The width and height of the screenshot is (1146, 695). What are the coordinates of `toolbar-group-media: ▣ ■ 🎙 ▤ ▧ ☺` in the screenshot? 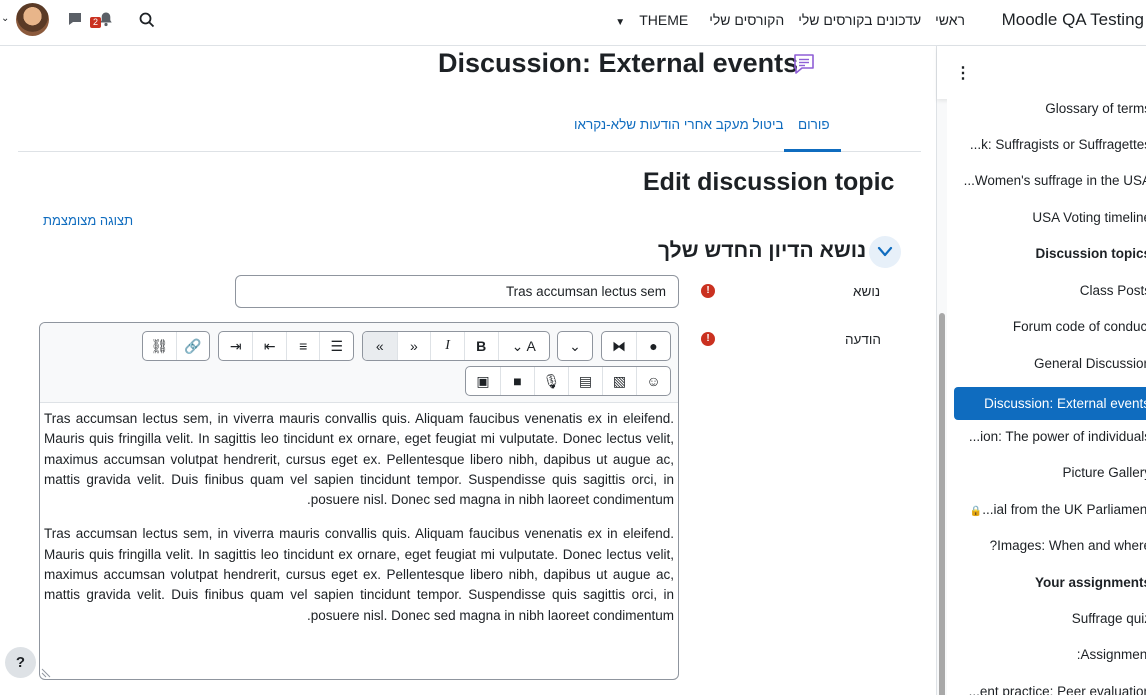 It's located at (568, 381).